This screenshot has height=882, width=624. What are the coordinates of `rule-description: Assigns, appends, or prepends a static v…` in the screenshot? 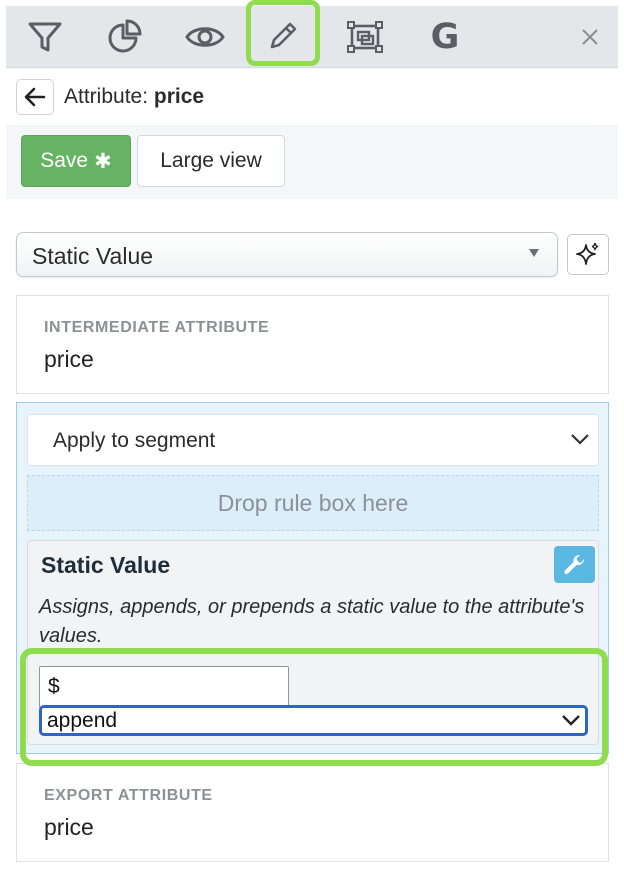 It's located at (312, 621).